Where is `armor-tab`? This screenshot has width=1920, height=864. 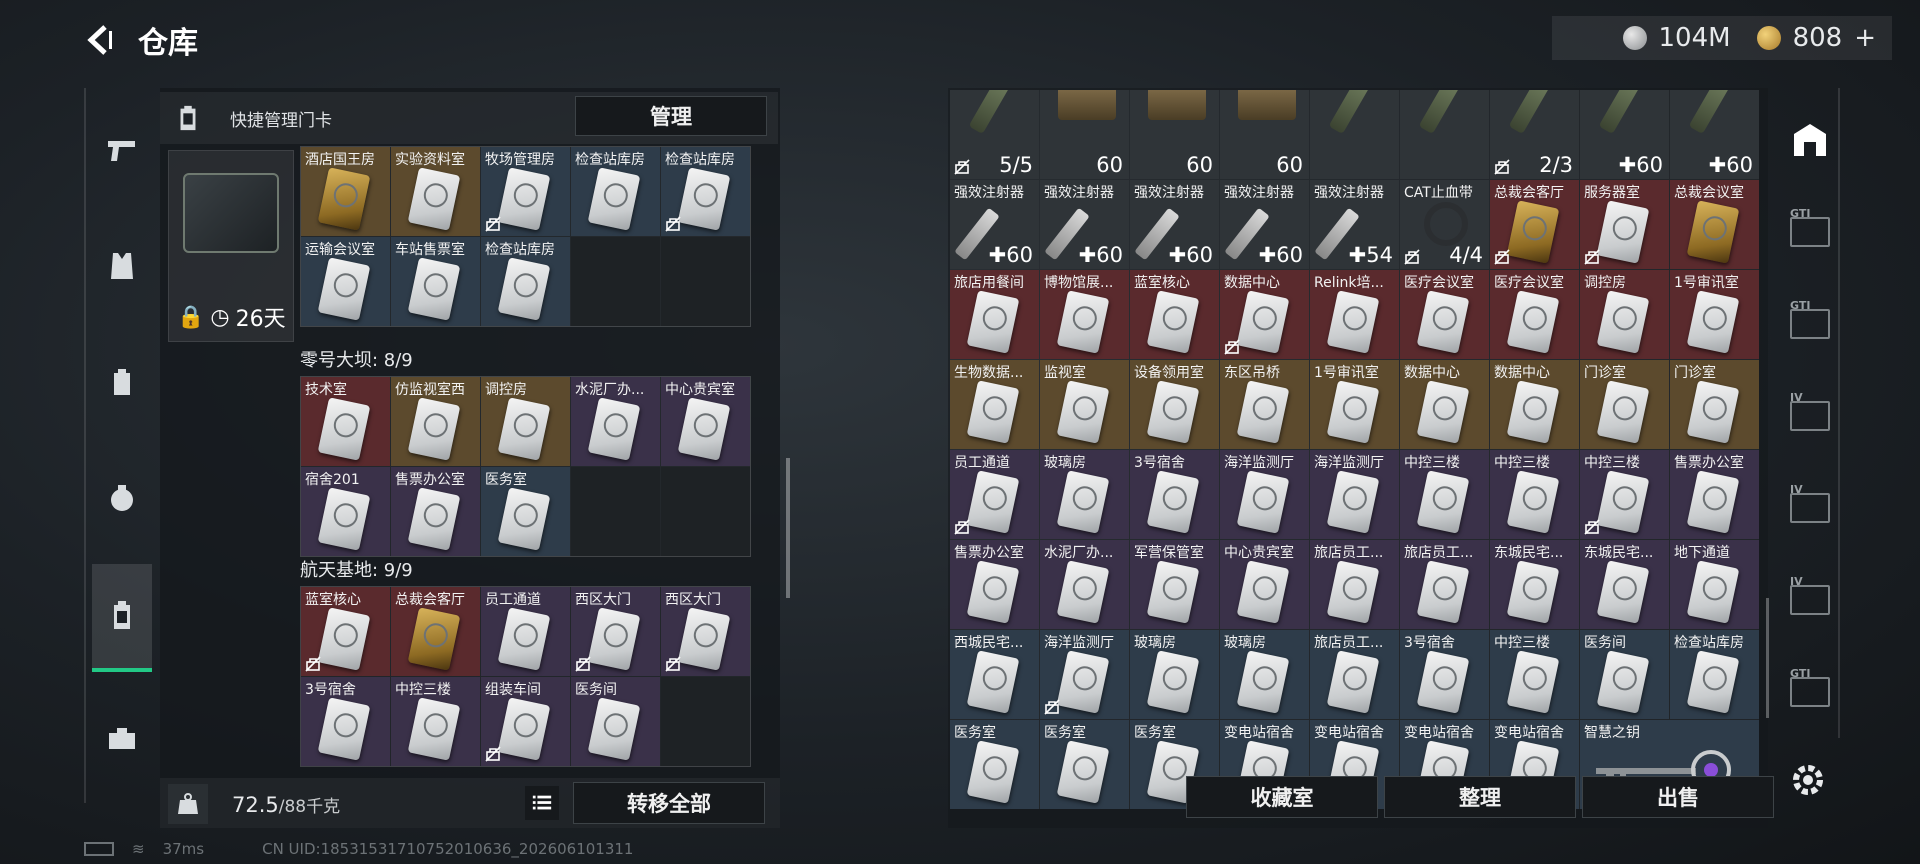 armor-tab is located at coordinates (122, 266).